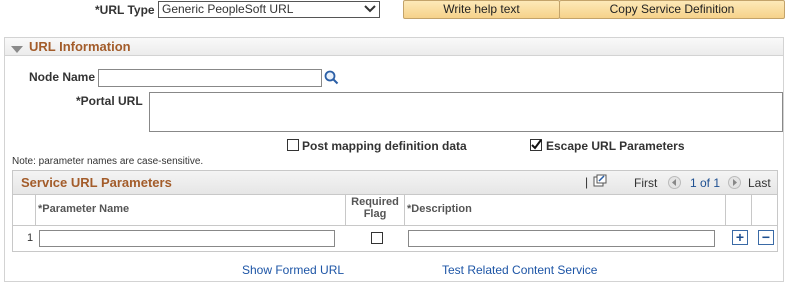  I want to click on escape-url-parameters-checkbox, so click(536, 145).